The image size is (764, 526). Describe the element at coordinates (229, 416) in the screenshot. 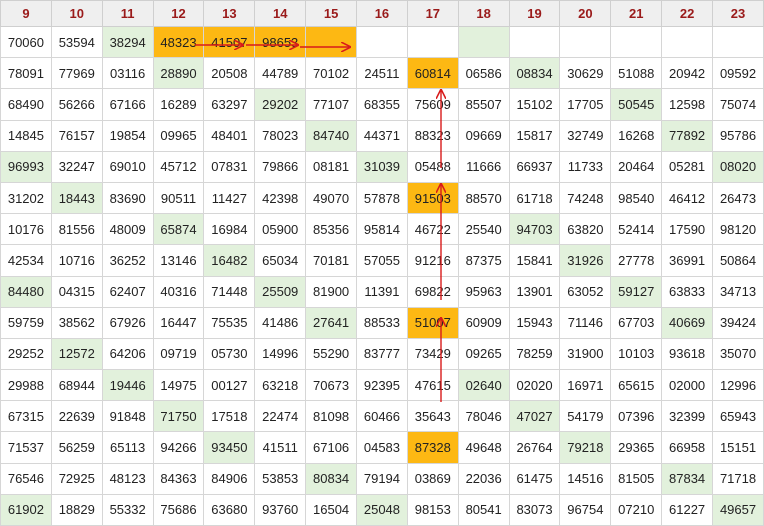

I see `number-cell: 17518` at that location.